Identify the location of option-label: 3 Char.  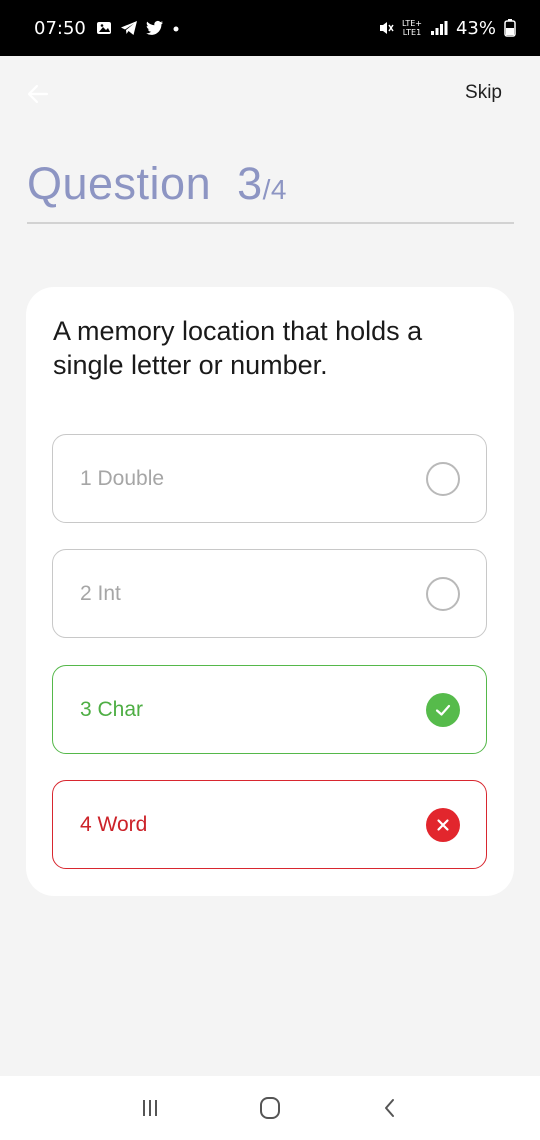
(112, 709).